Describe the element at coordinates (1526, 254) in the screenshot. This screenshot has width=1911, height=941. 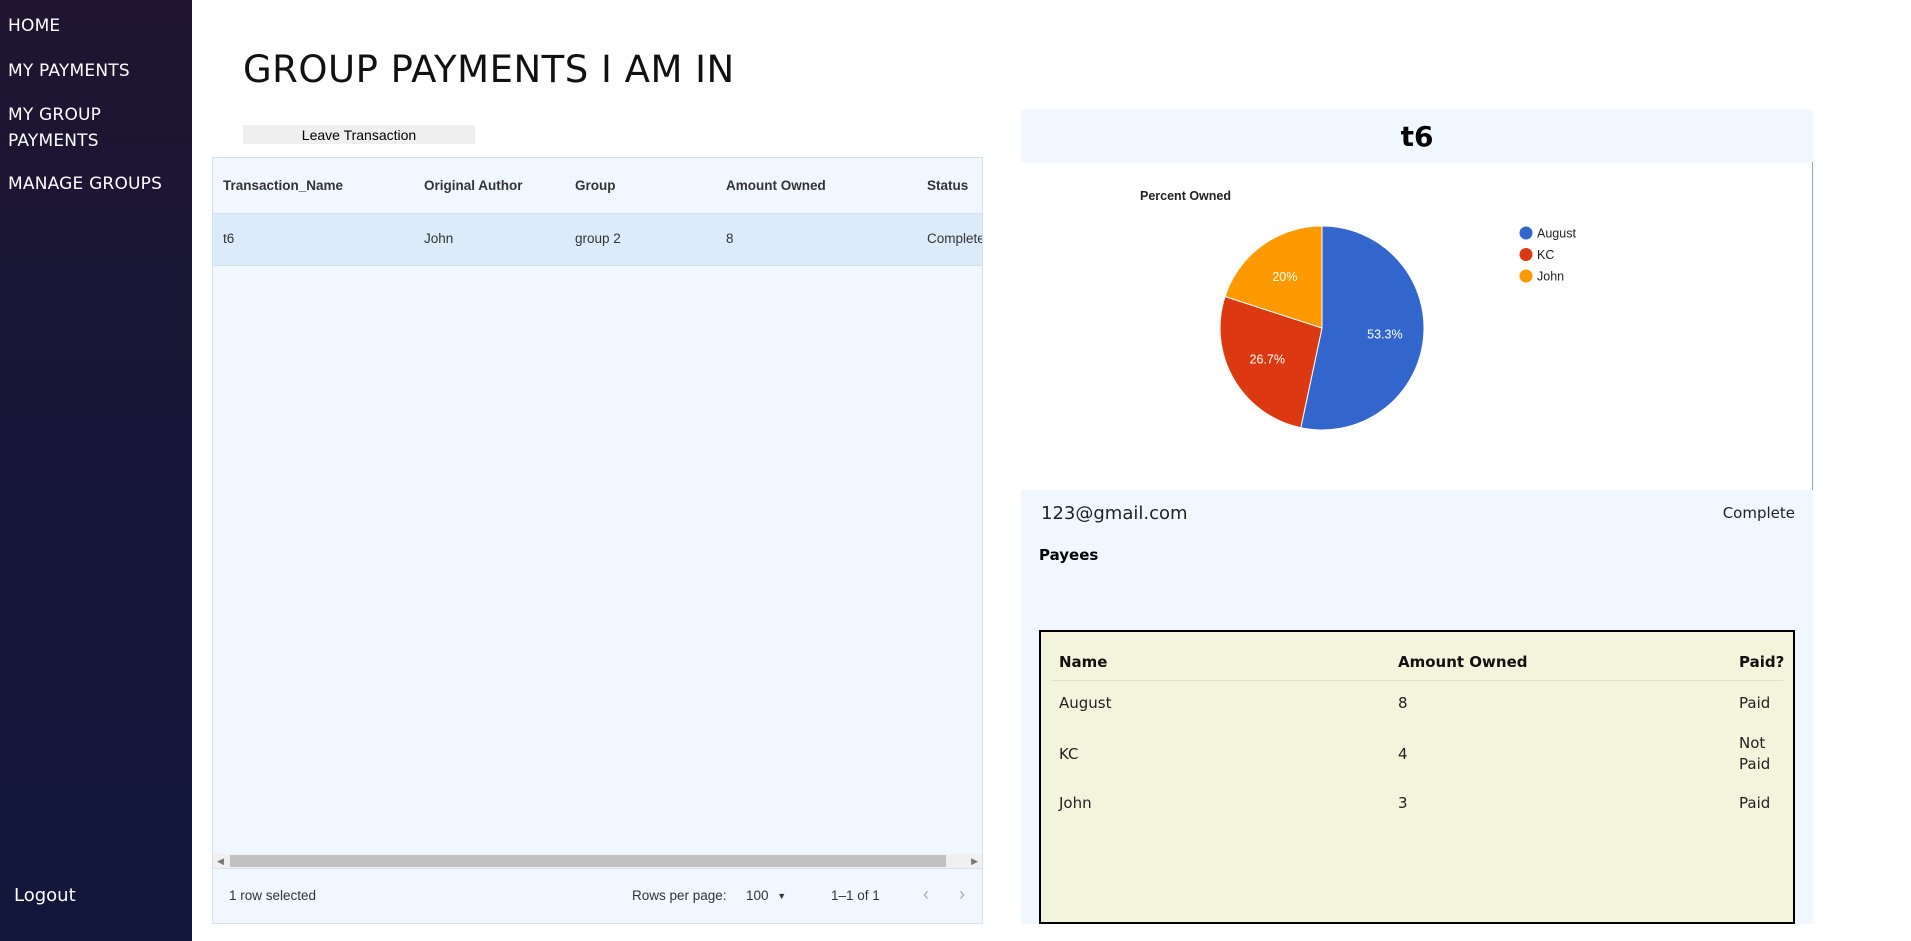
I see `legend-marker-kc` at that location.